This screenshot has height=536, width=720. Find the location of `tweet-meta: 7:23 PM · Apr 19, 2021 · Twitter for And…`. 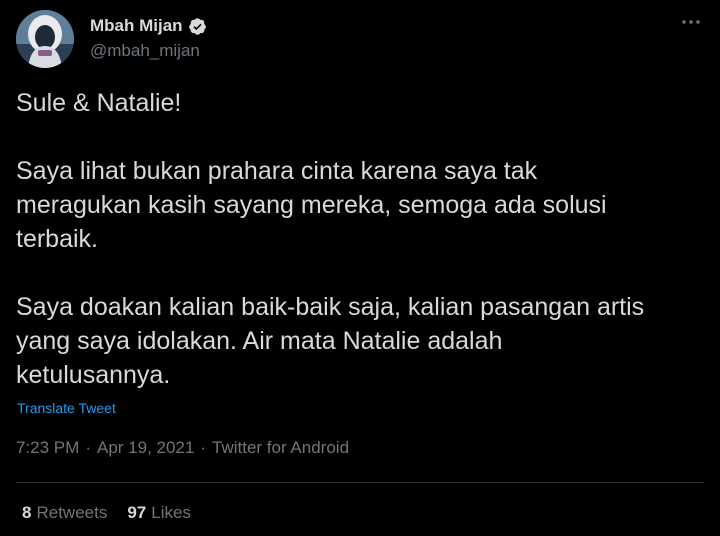

tweet-meta: 7:23 PM · Apr 19, 2021 · Twitter for And… is located at coordinates (182, 448).